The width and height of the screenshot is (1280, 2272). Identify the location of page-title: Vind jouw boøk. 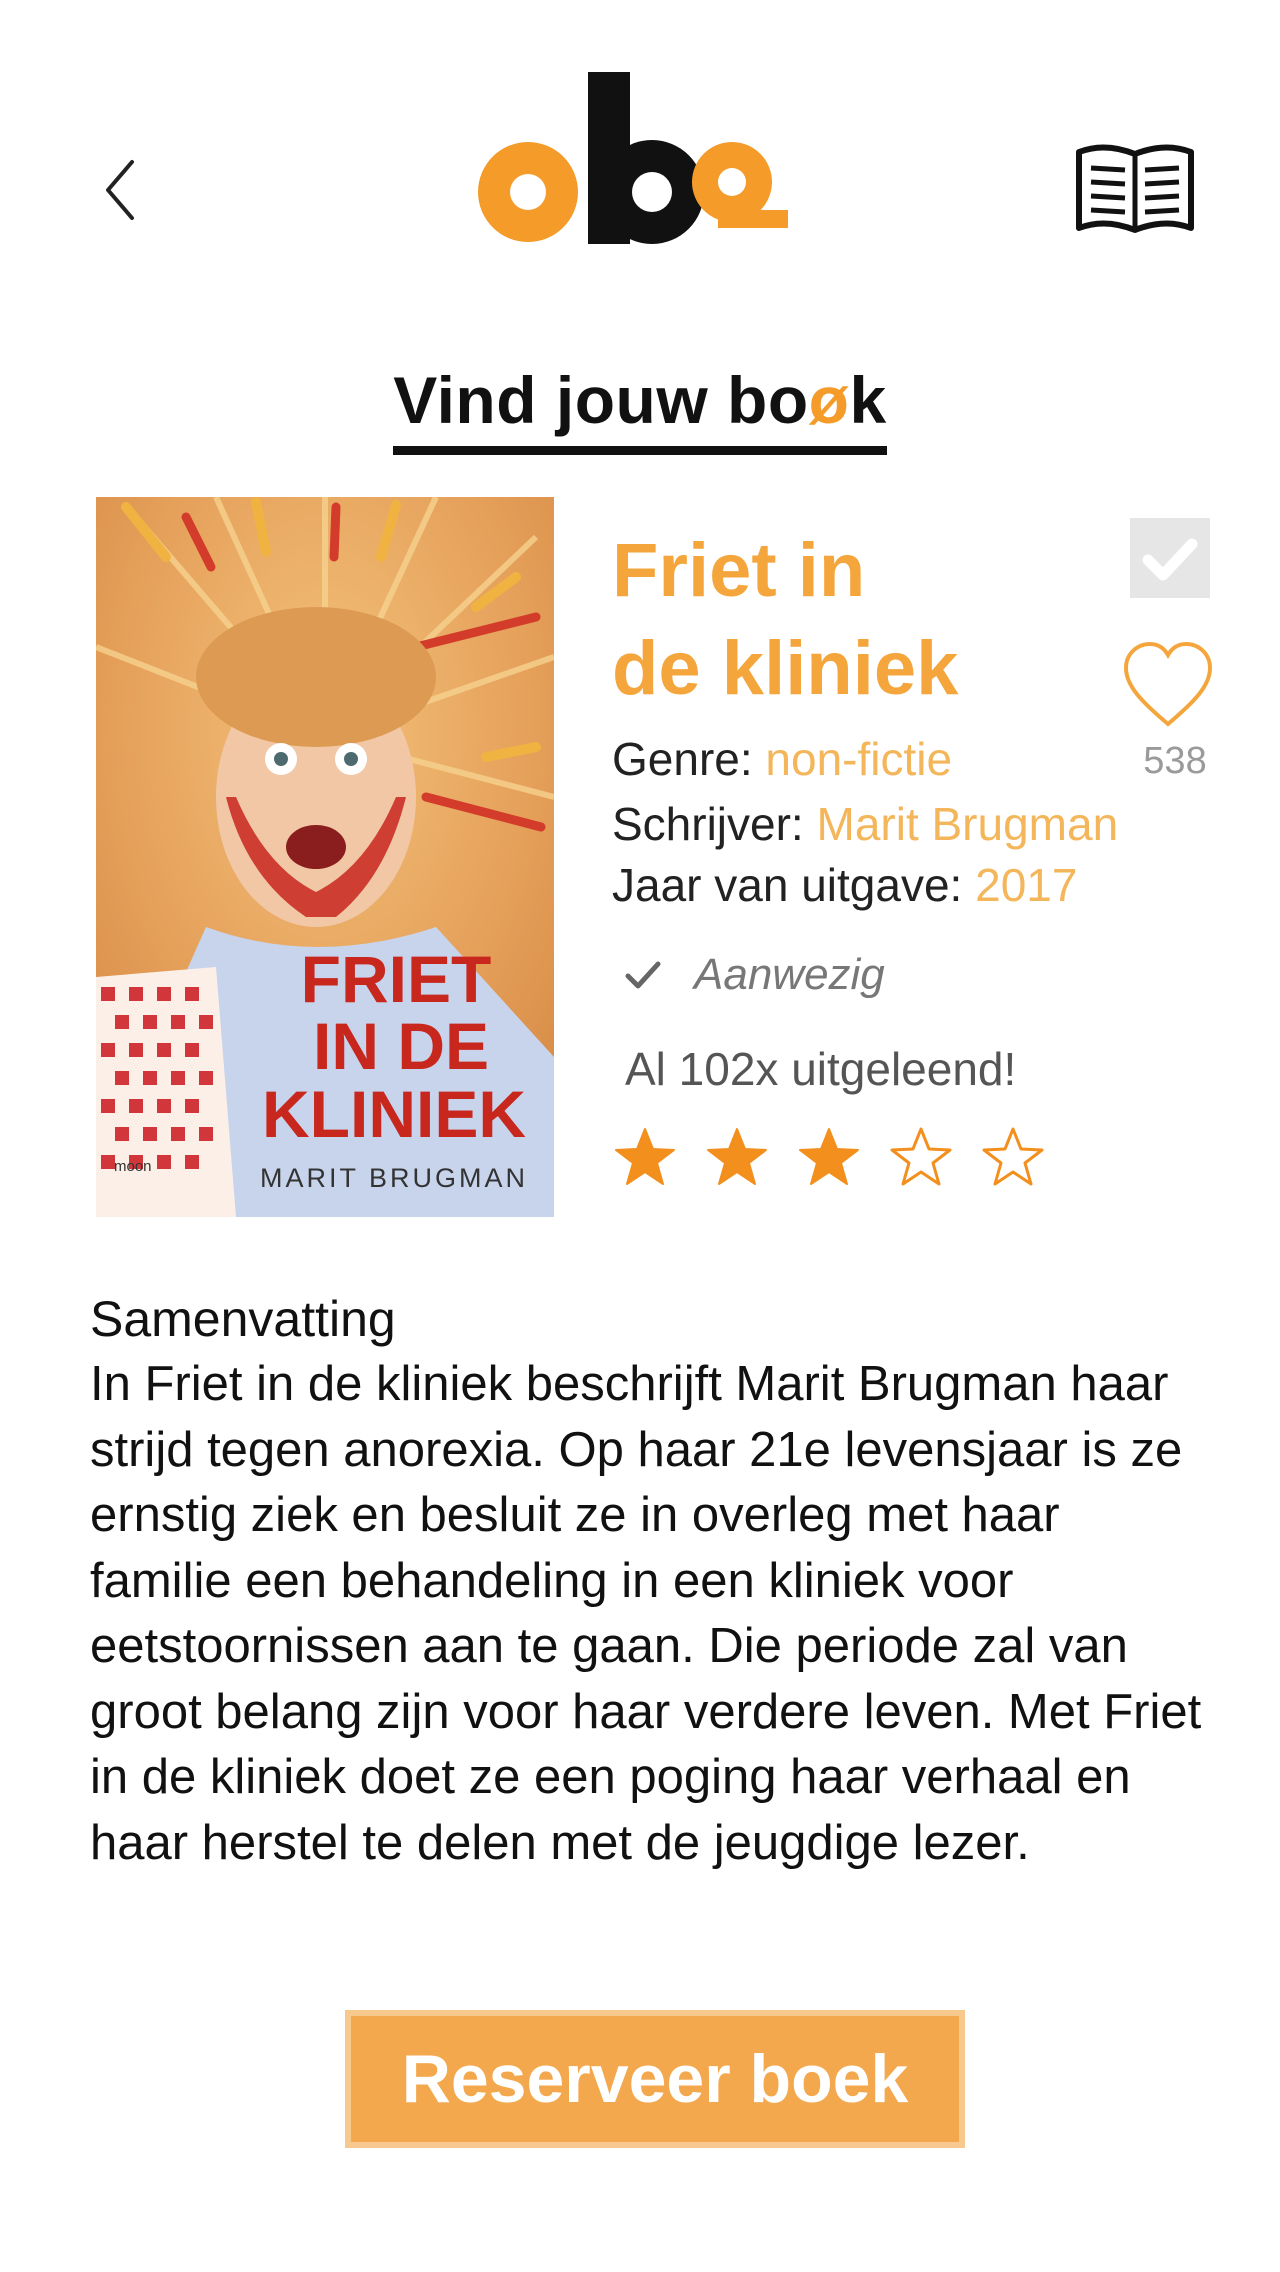
(640, 408).